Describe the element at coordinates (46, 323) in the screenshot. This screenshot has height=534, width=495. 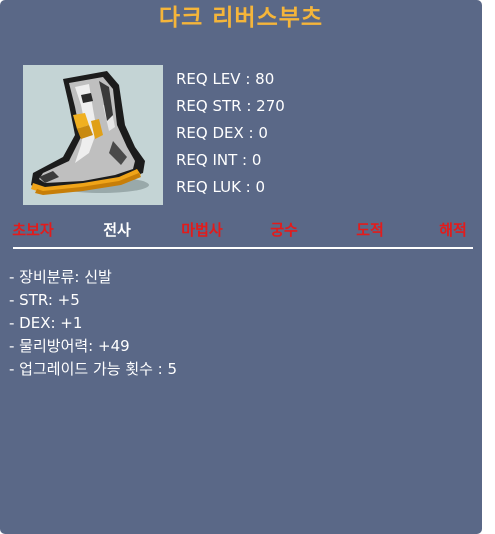
I see `stat-dex: - DEX: +1` at that location.